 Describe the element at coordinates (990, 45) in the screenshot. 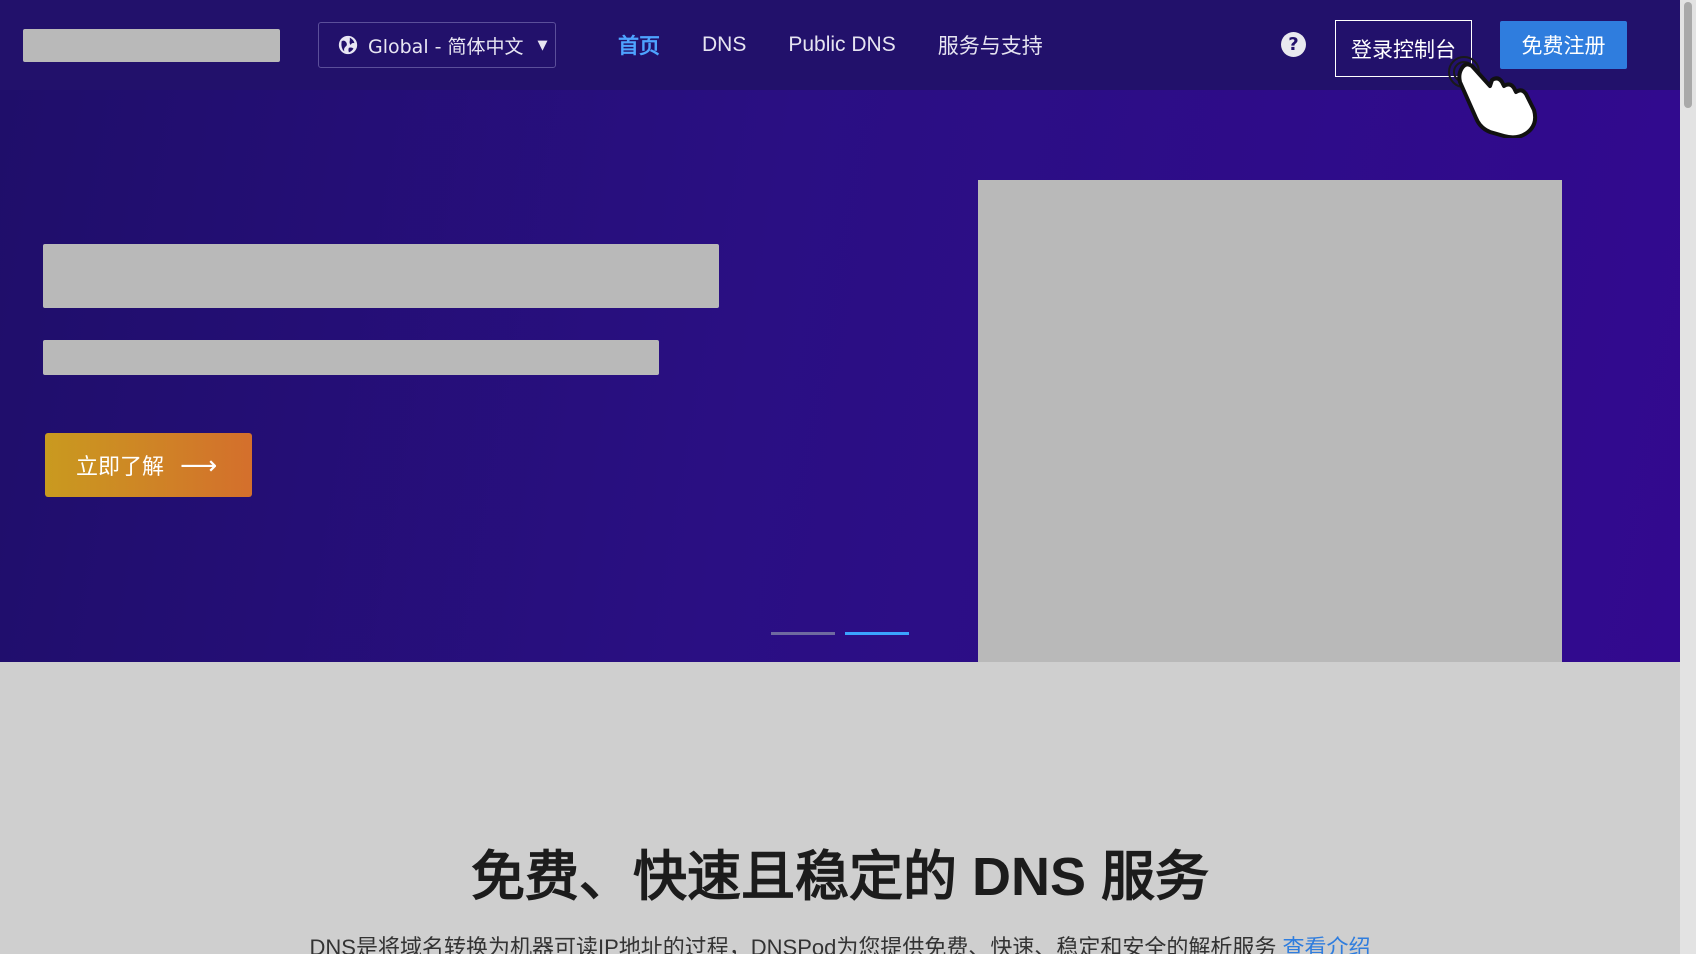

I see `nav-service-support: 服务与支持` at that location.